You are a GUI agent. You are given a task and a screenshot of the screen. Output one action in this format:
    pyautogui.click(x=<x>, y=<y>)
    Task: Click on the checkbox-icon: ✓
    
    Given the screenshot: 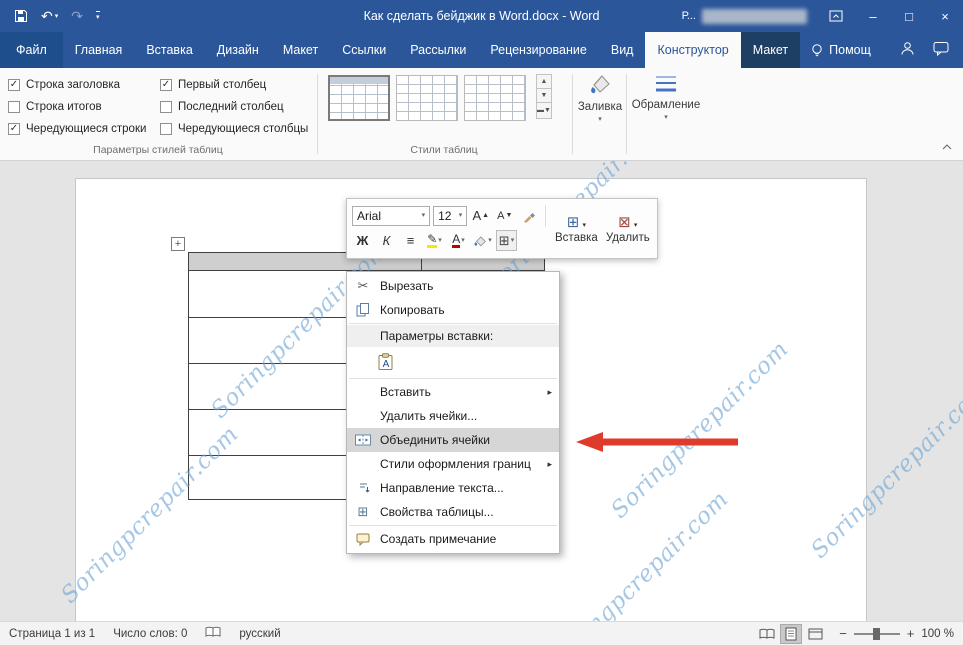 What is the action you would take?
    pyautogui.click(x=14, y=128)
    